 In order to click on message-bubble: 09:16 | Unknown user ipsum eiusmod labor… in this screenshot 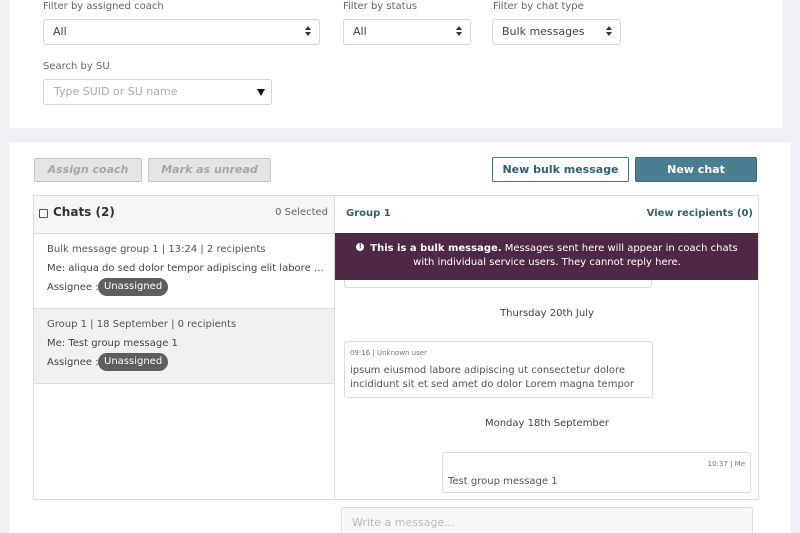, I will do `click(498, 369)`.